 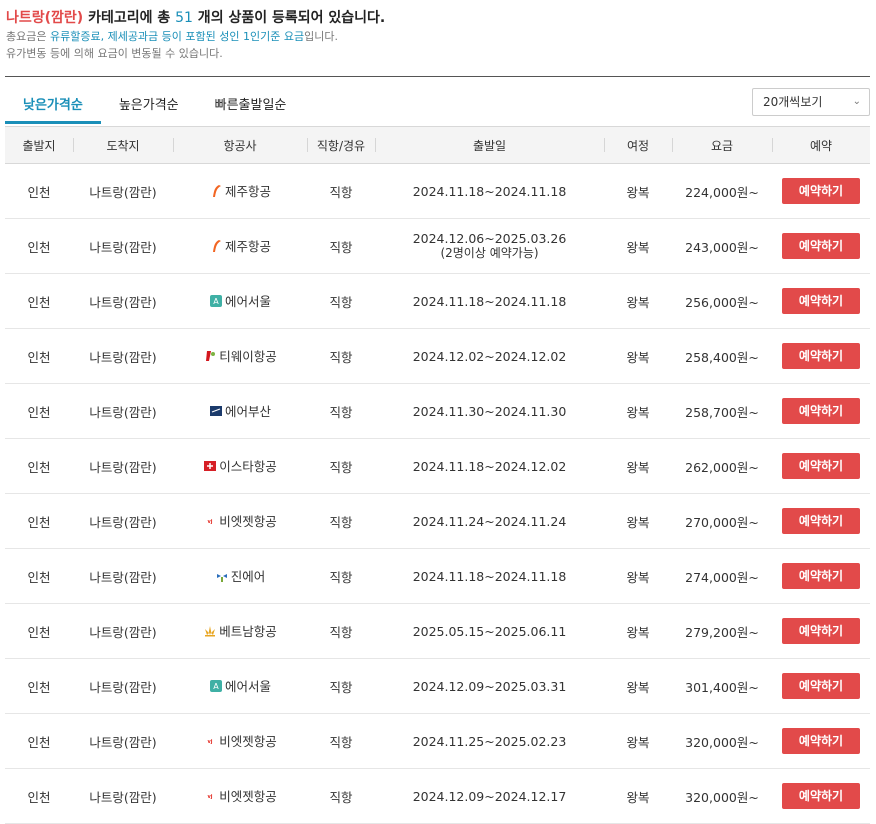 What do you see at coordinates (222, 576) in the screenshot?
I see `jin-air-logo-icon` at bounding box center [222, 576].